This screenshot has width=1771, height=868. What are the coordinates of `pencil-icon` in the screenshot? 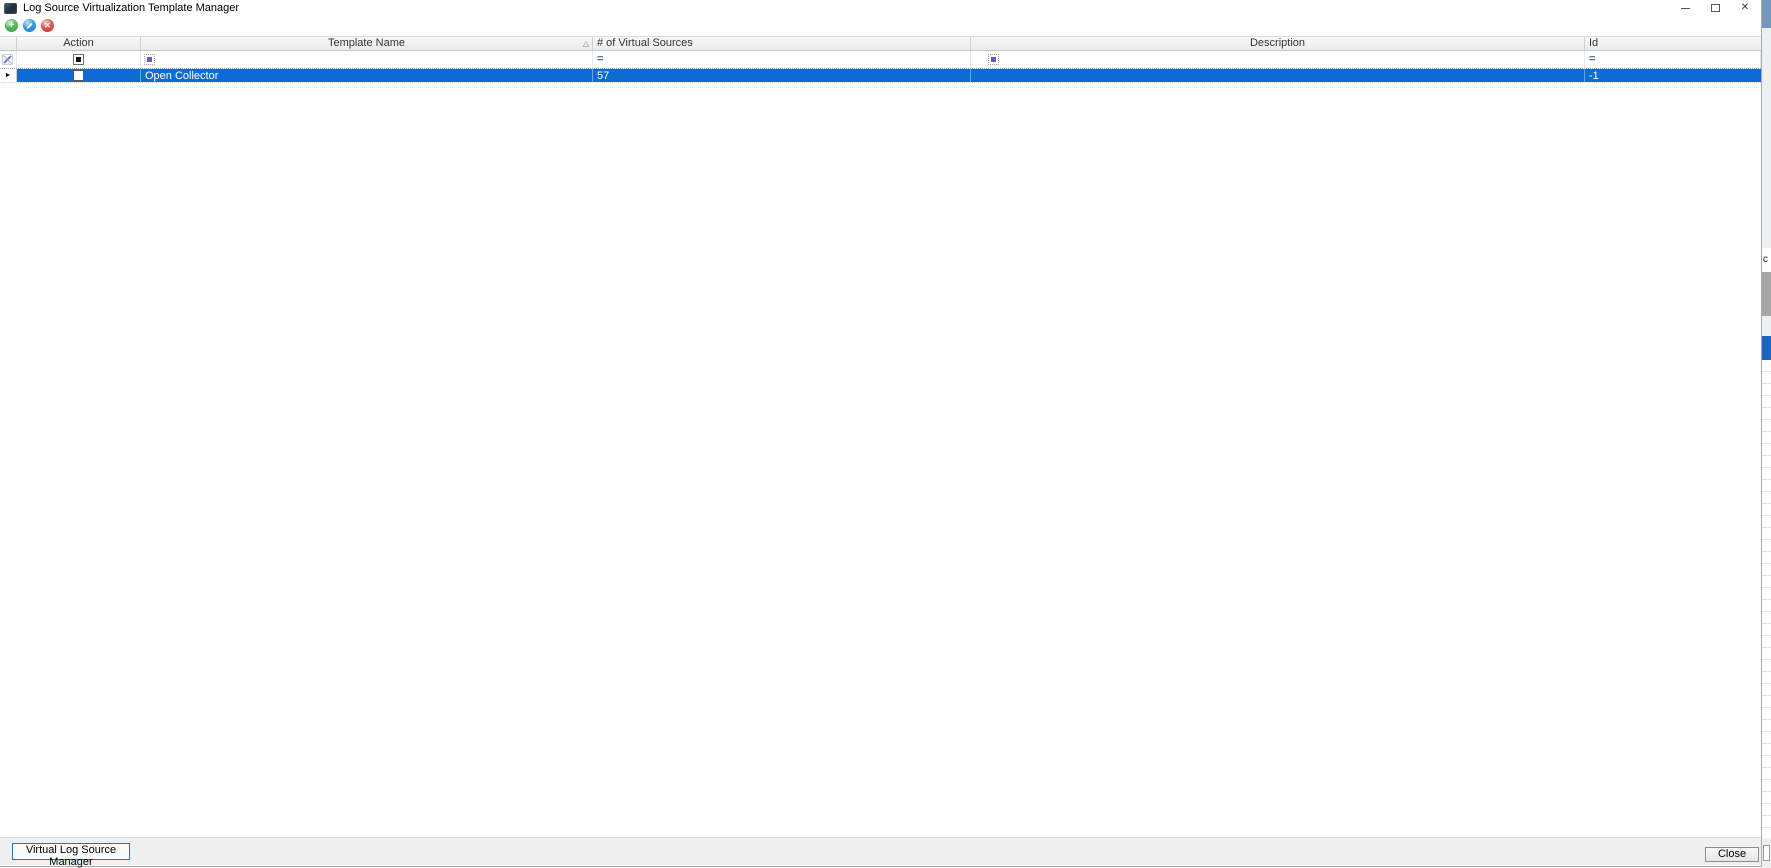 It's located at (29, 25).